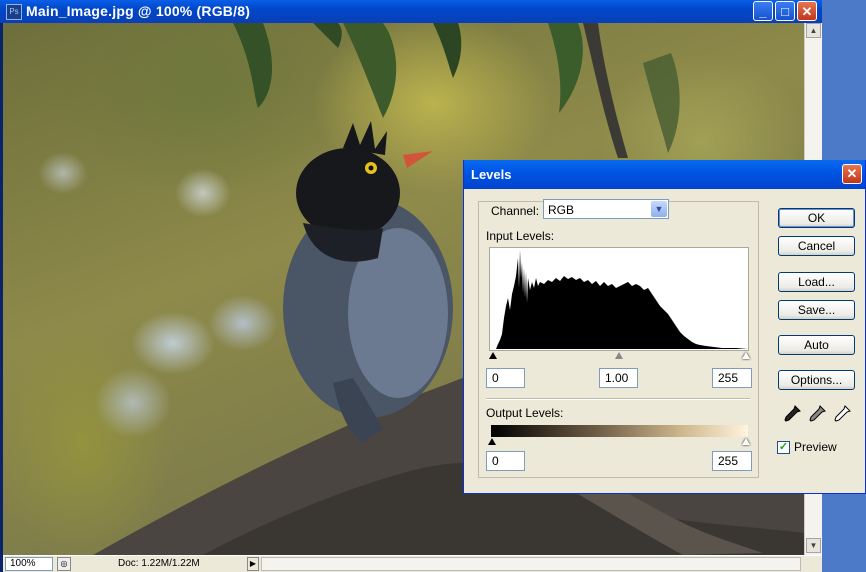  I want to click on histogram-graph, so click(619, 299).